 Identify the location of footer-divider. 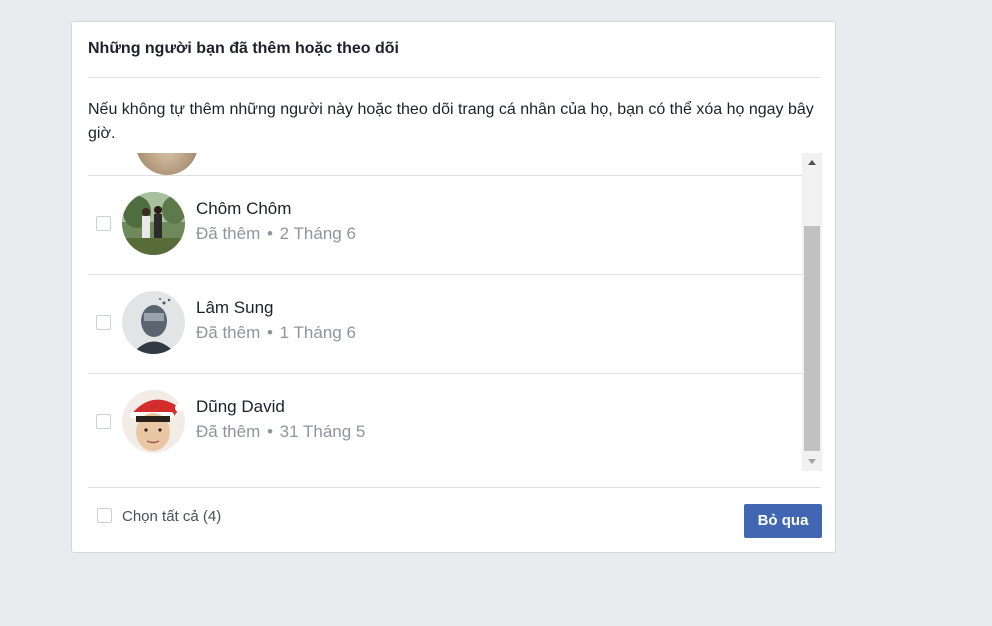
(454, 487).